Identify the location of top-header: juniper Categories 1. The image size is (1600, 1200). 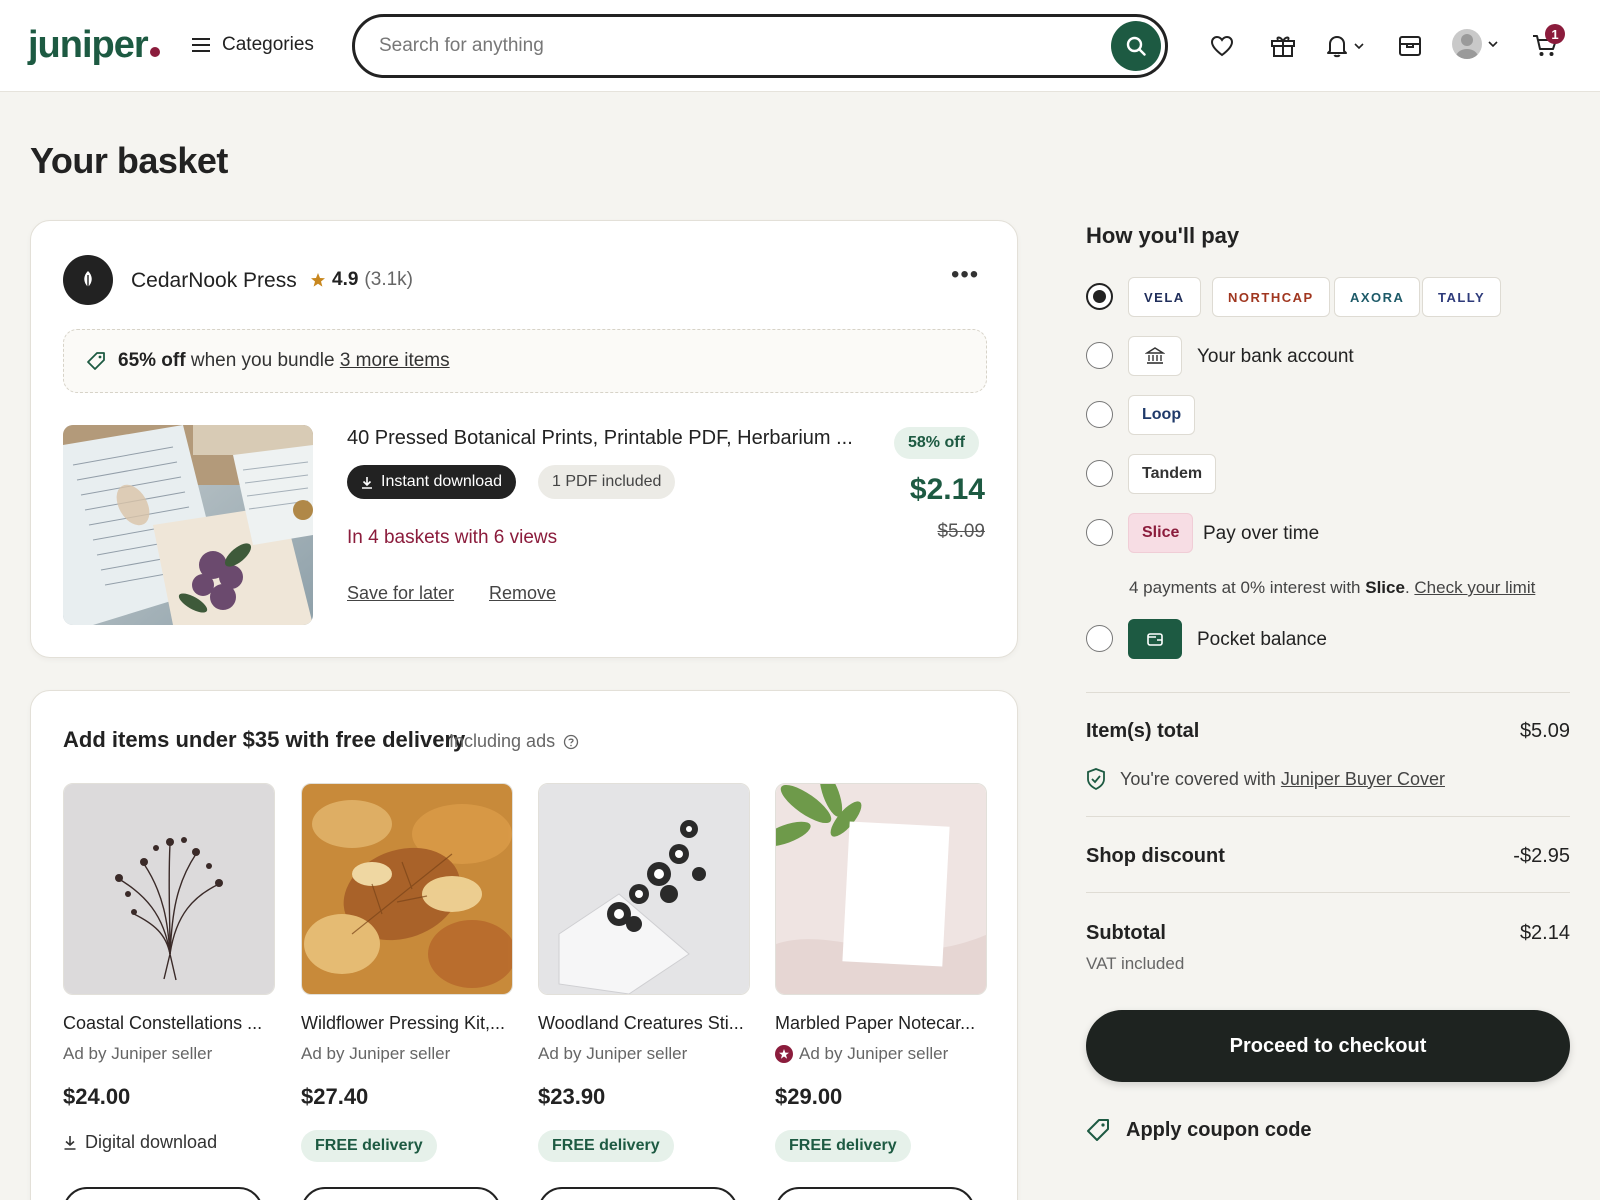
(800, 46).